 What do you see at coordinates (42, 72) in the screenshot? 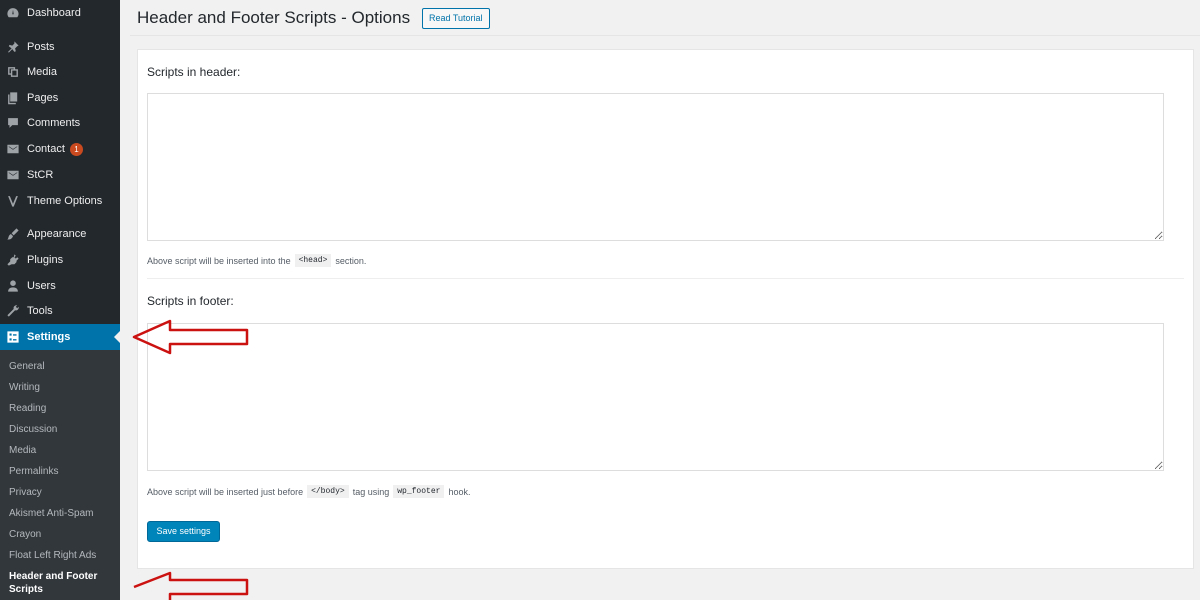
I see `sidebar-item-label: Media` at bounding box center [42, 72].